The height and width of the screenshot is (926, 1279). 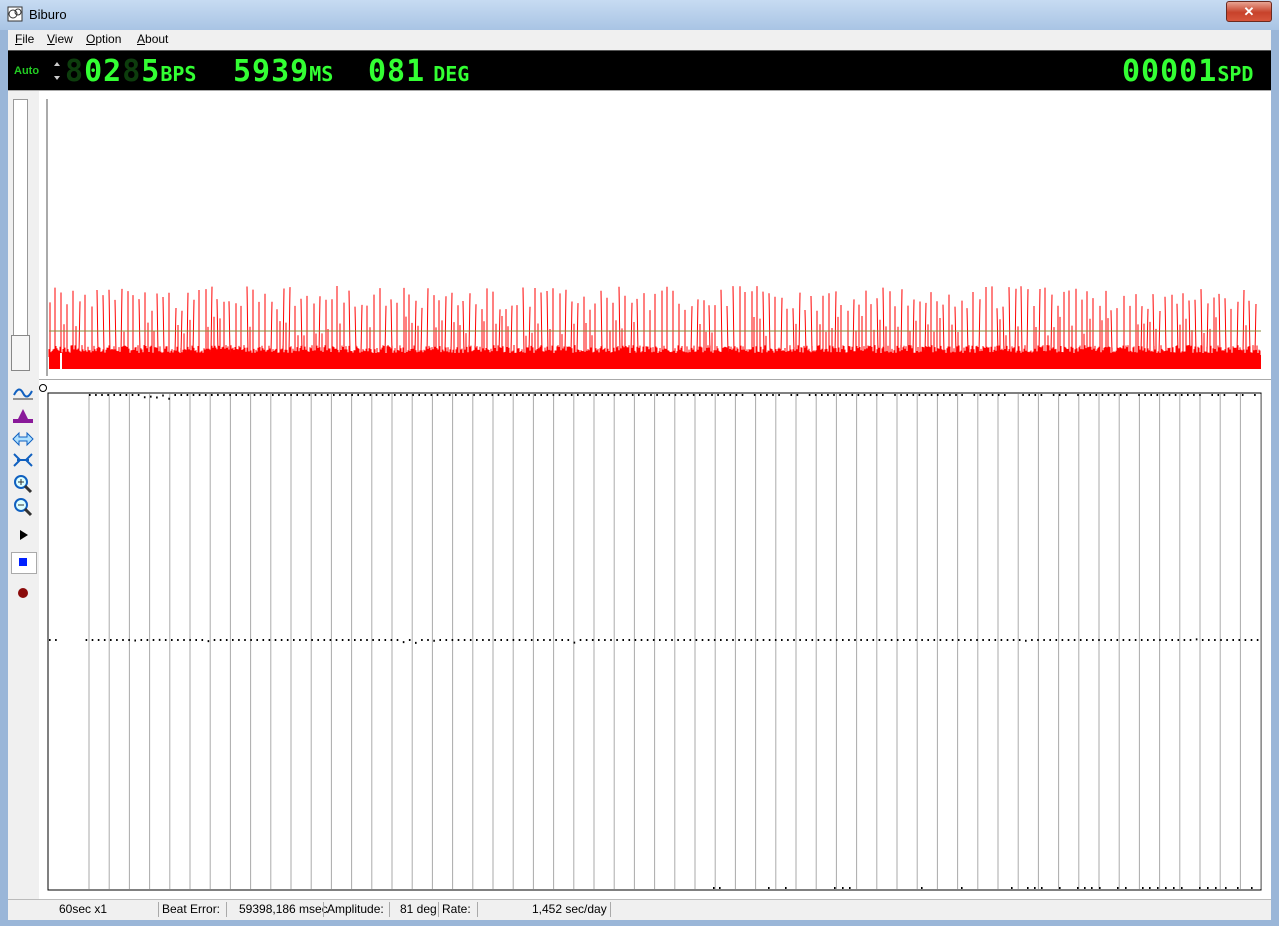 I want to click on menu-view: View, so click(x=60, y=39).